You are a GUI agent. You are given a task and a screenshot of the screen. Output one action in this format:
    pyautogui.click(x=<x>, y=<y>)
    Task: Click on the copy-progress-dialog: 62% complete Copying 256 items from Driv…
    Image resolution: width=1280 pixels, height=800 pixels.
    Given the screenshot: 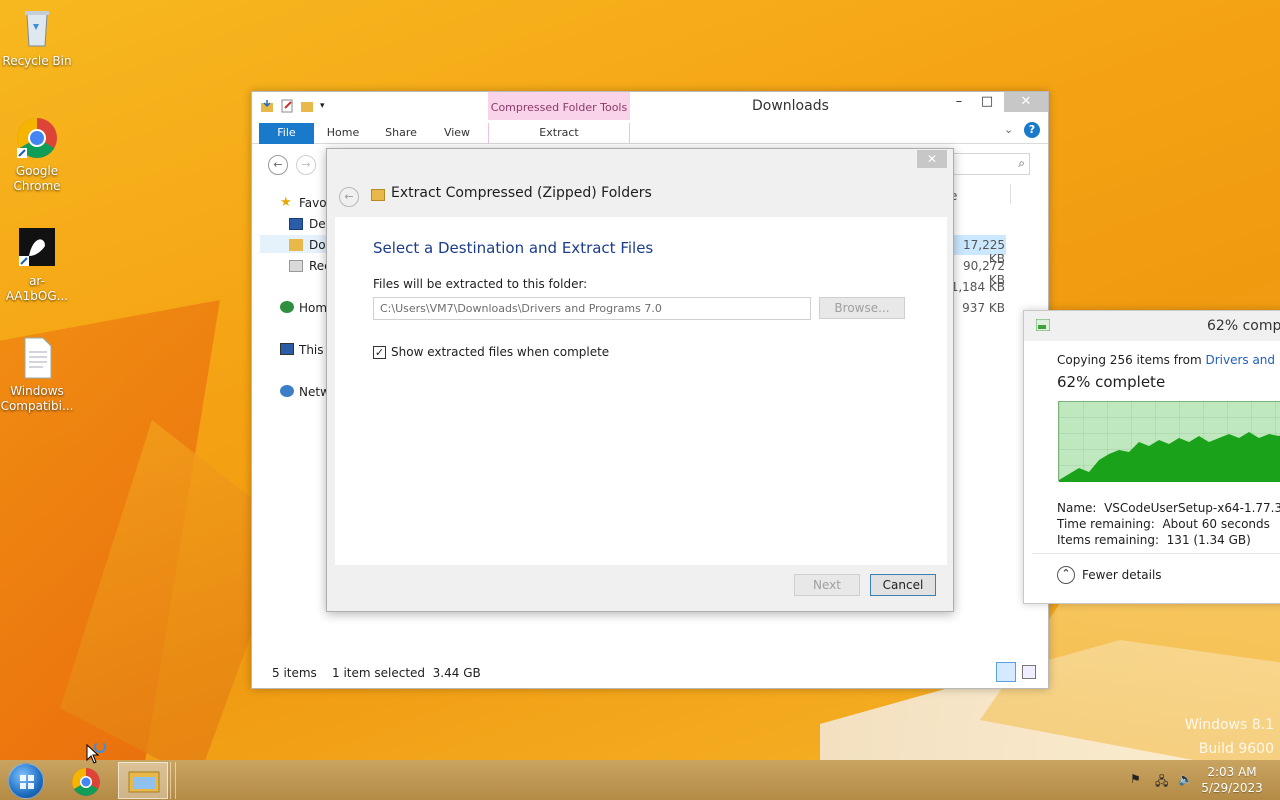 What is the action you would take?
    pyautogui.click(x=1151, y=457)
    